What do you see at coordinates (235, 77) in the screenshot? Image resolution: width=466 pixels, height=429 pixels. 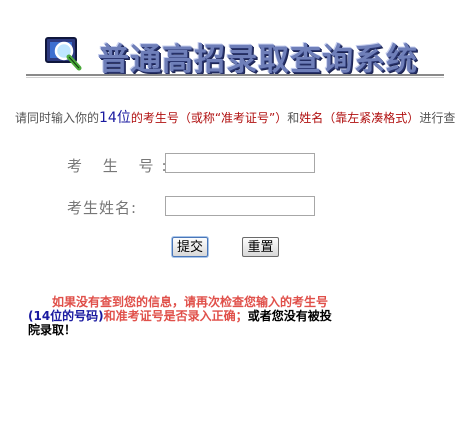 I see `title-underline-shadow` at bounding box center [235, 77].